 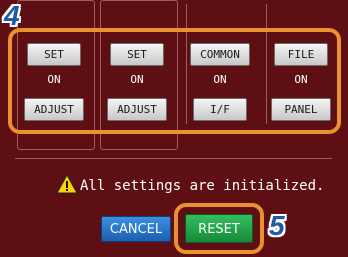 What do you see at coordinates (137, 79) in the screenshot?
I see `status-2: ON` at bounding box center [137, 79].